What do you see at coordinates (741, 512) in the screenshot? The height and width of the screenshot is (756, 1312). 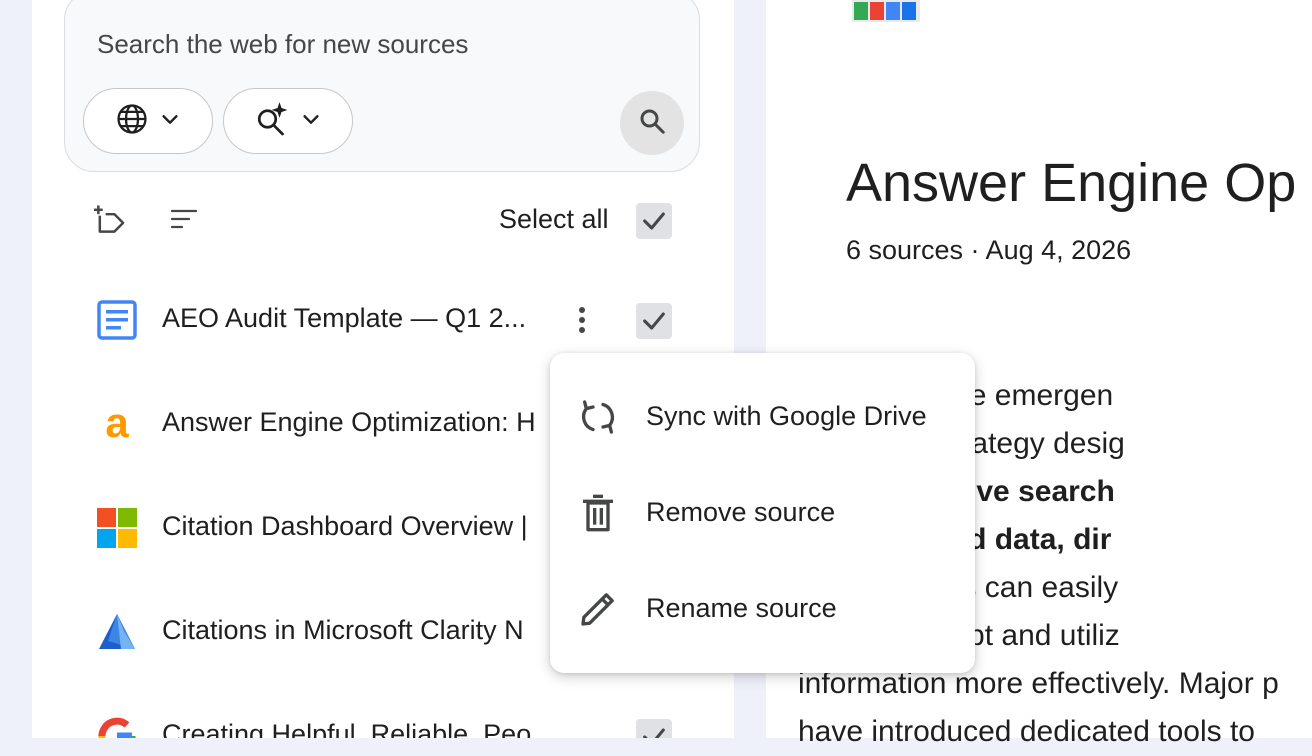 I see `menu-item-label: Remove source` at bounding box center [741, 512].